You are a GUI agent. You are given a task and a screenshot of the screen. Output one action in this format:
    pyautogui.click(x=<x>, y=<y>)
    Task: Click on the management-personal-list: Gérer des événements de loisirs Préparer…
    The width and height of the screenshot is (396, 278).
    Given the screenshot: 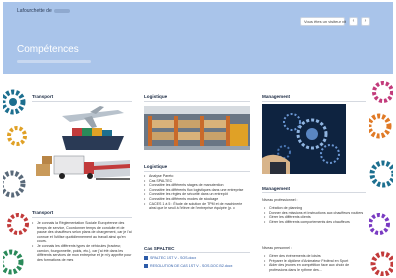 What is the action you would take?
    pyautogui.click(x=314, y=263)
    